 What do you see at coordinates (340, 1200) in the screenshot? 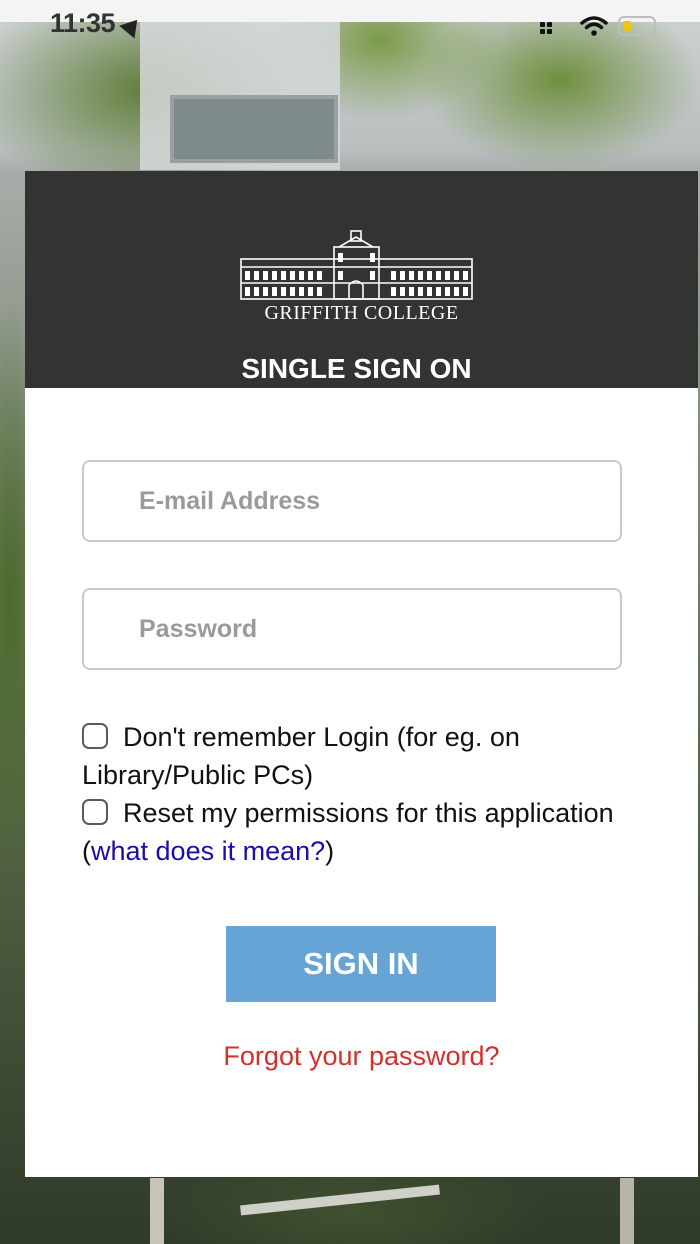
I see `background-railing` at bounding box center [340, 1200].